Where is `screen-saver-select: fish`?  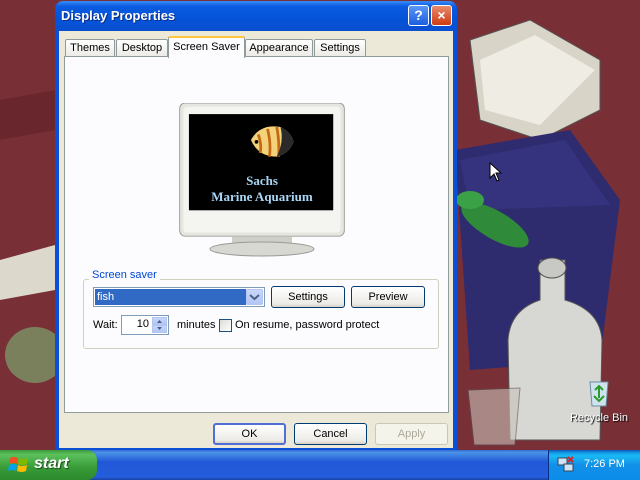 screen-saver-select: fish is located at coordinates (179, 297).